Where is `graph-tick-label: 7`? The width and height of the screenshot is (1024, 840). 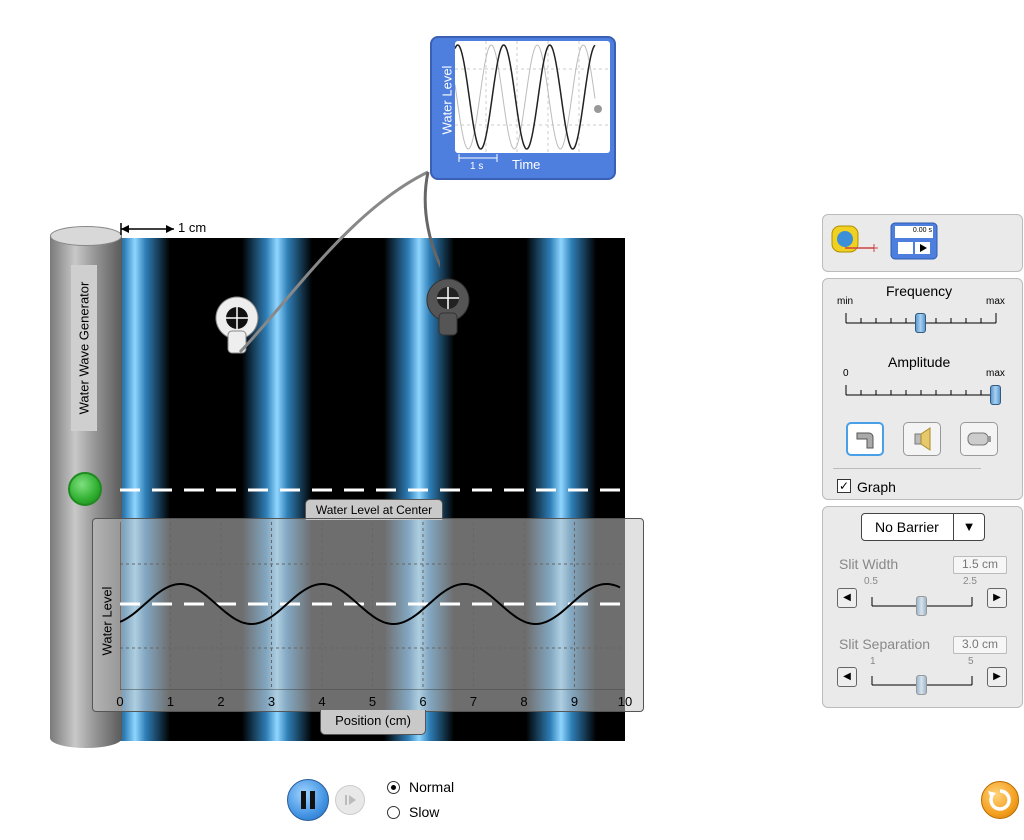
graph-tick-label: 7 is located at coordinates (473, 701).